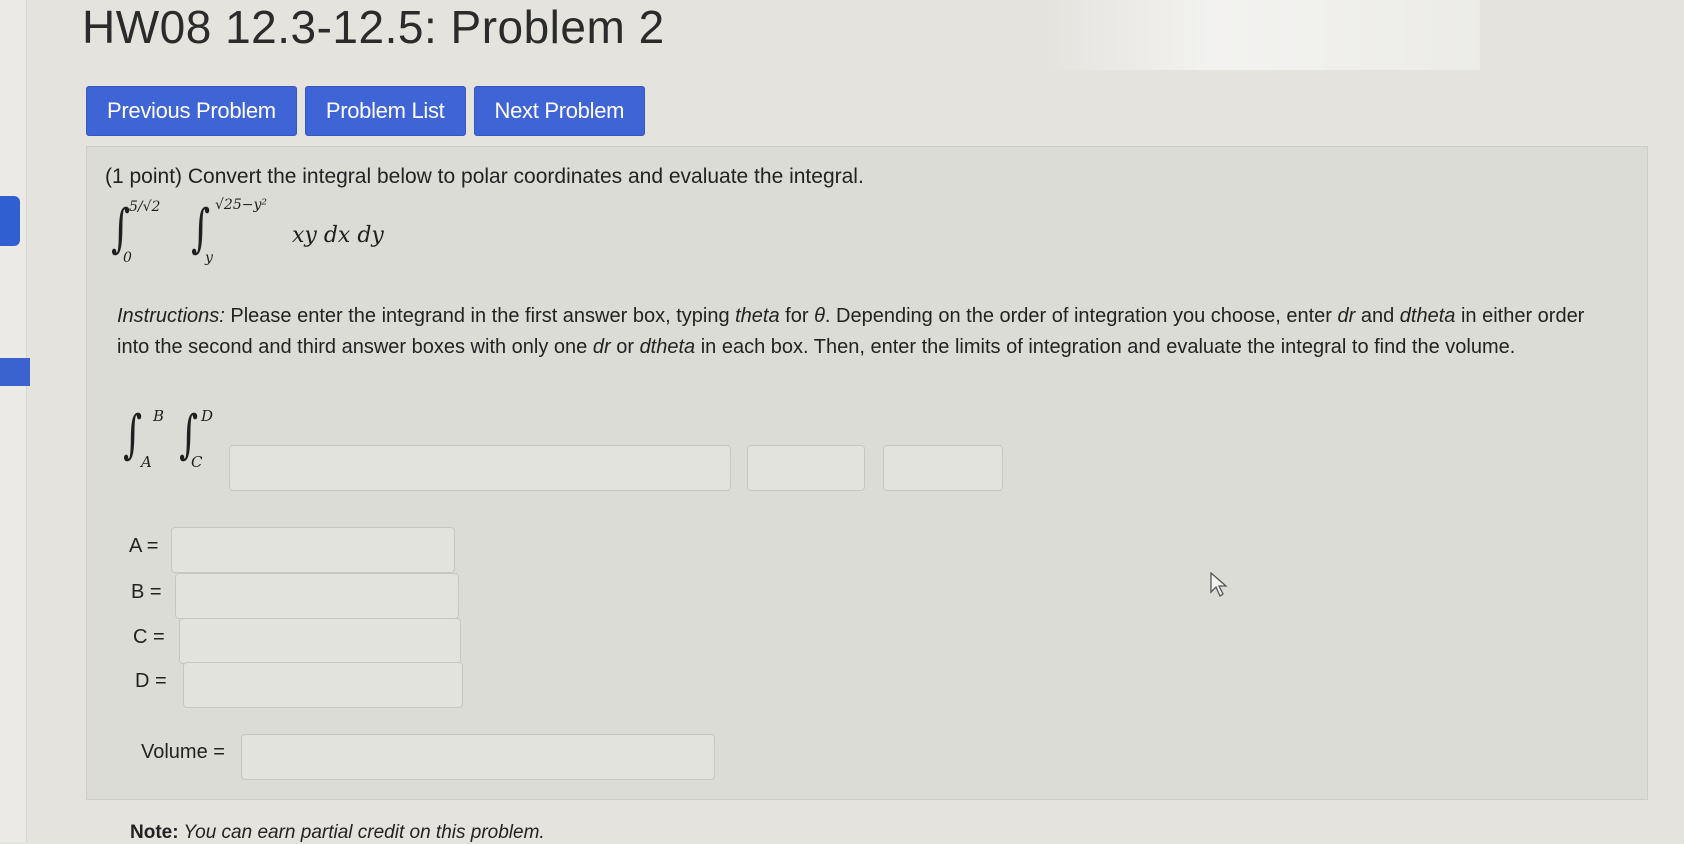 The image size is (1684, 844). Describe the element at coordinates (313, 550) in the screenshot. I see `limit-a-input` at that location.